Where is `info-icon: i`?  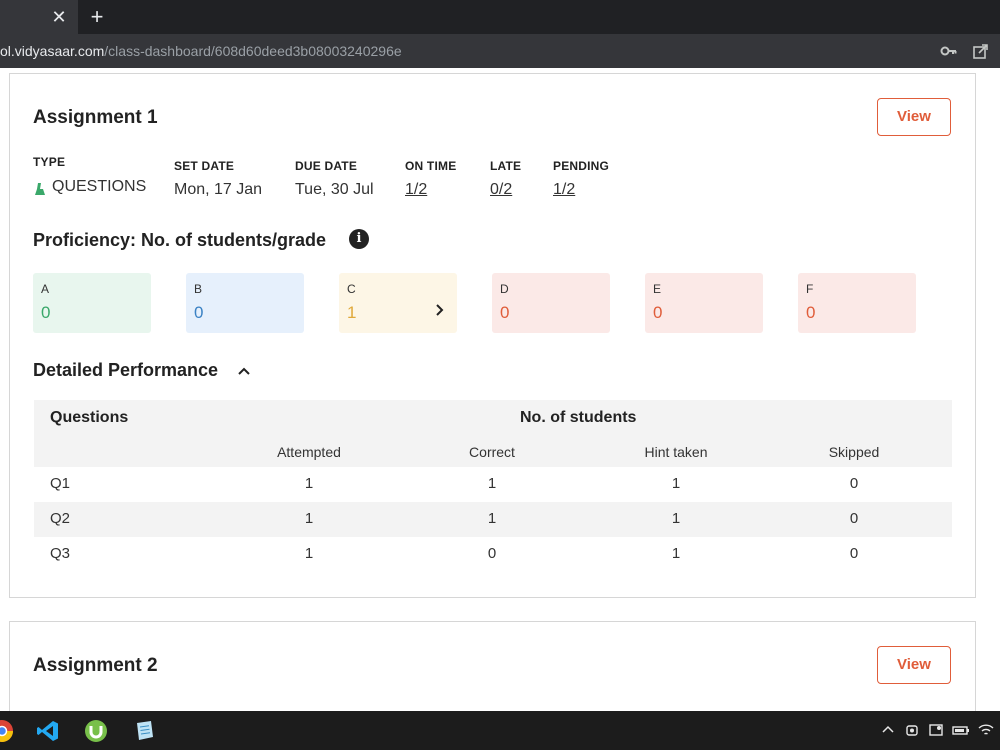
info-icon: i is located at coordinates (359, 239).